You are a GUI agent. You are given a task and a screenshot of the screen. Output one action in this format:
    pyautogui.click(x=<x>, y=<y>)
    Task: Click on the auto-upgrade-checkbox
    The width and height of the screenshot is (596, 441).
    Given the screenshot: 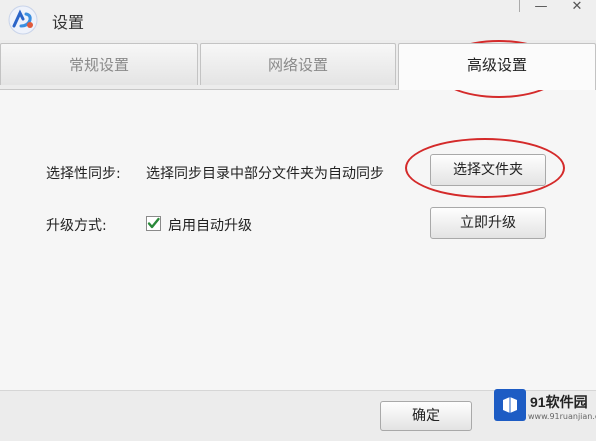 What is the action you would take?
    pyautogui.click(x=153, y=223)
    